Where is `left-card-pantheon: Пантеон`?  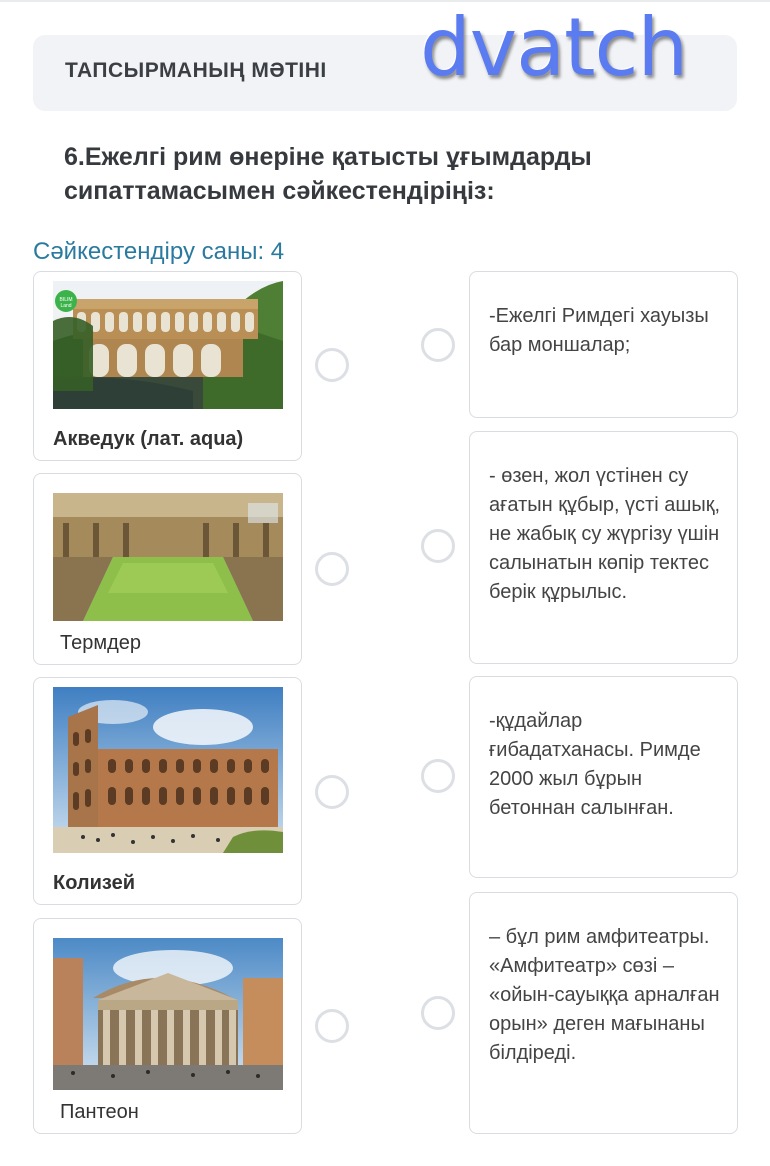
left-card-pantheon: Пантеон is located at coordinates (167, 1026).